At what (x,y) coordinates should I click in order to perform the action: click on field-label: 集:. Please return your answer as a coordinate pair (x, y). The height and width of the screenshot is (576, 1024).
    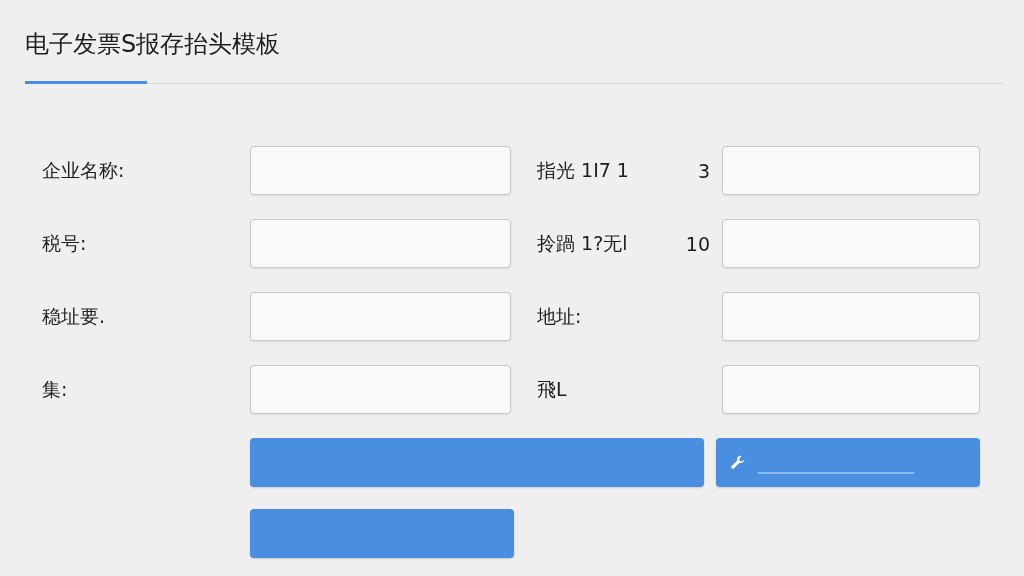
    Looking at the image, I should click on (55, 389).